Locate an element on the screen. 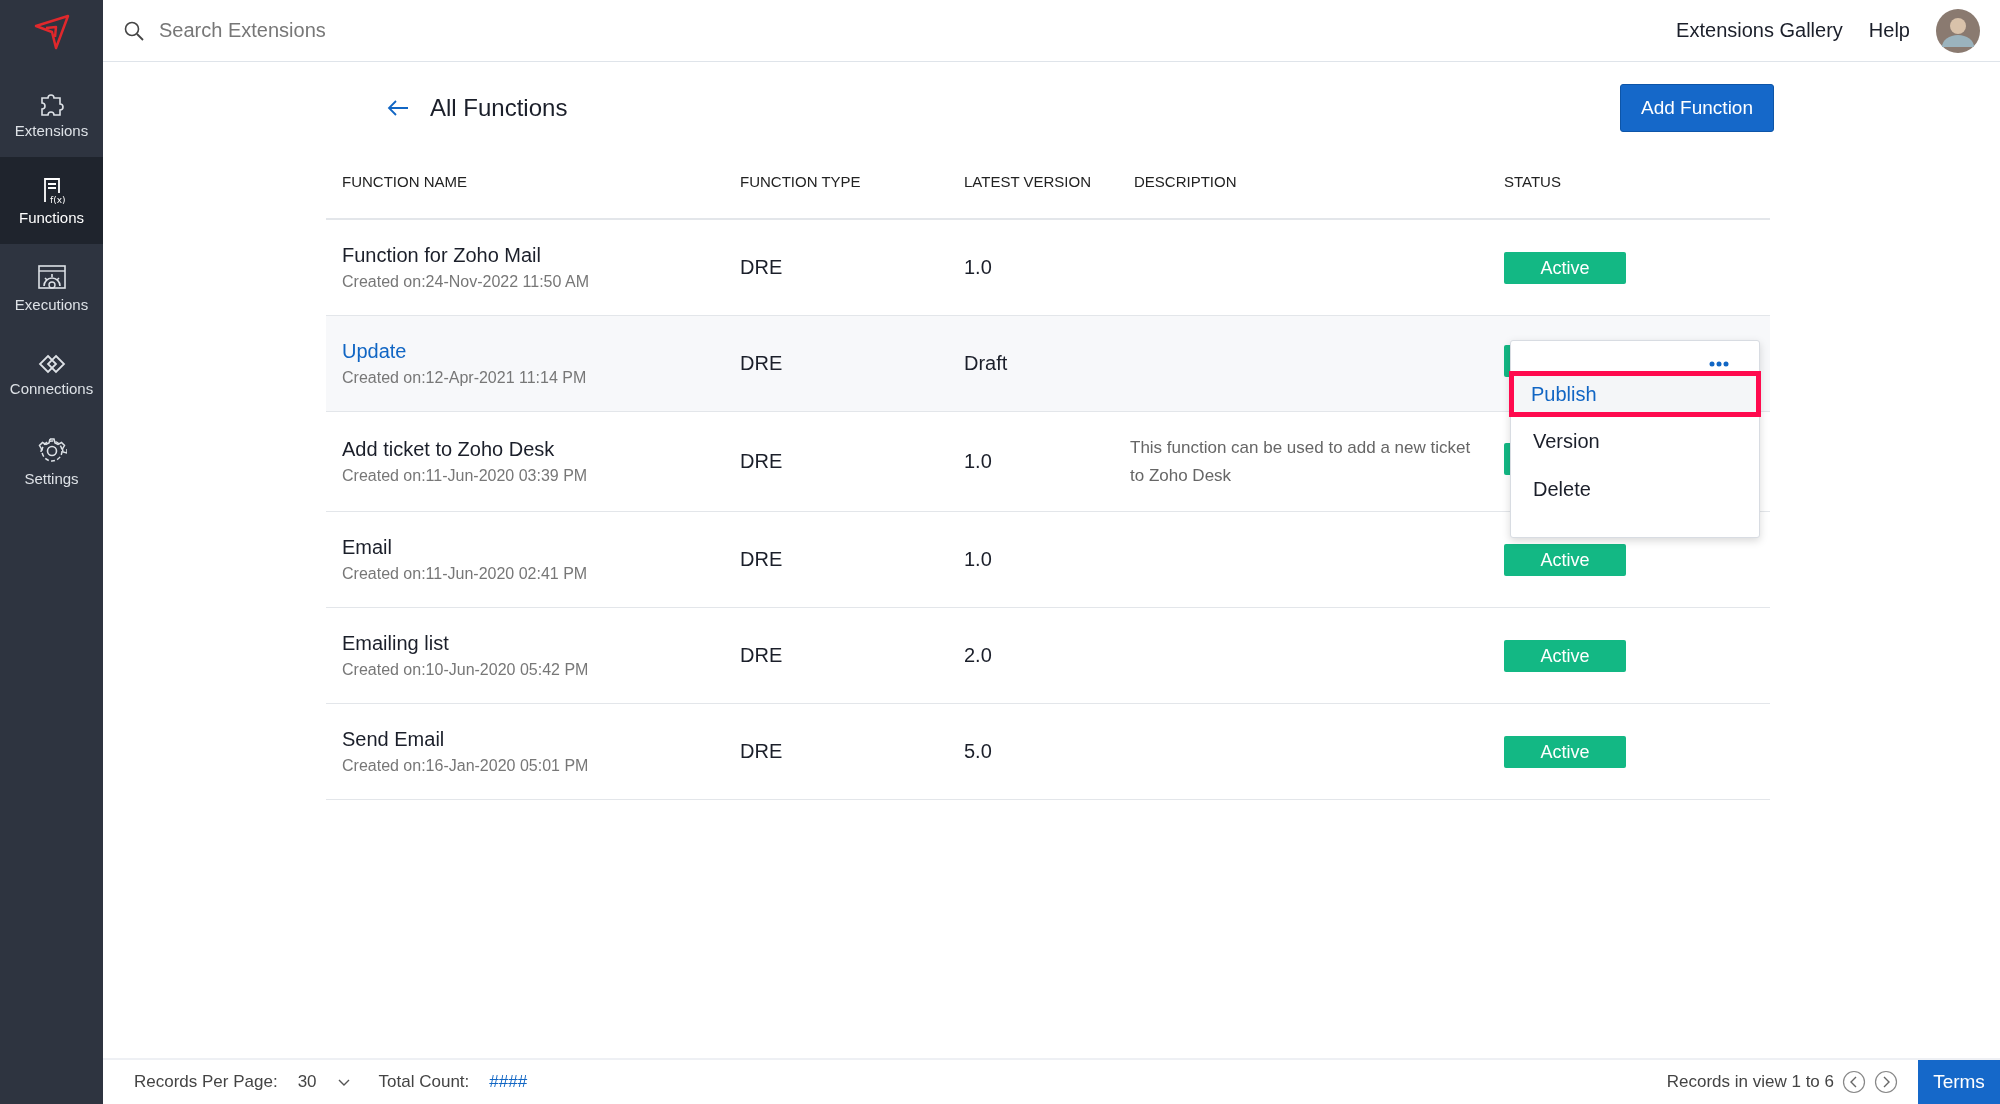  per-page-label: Records Per Page: is located at coordinates (206, 1082).